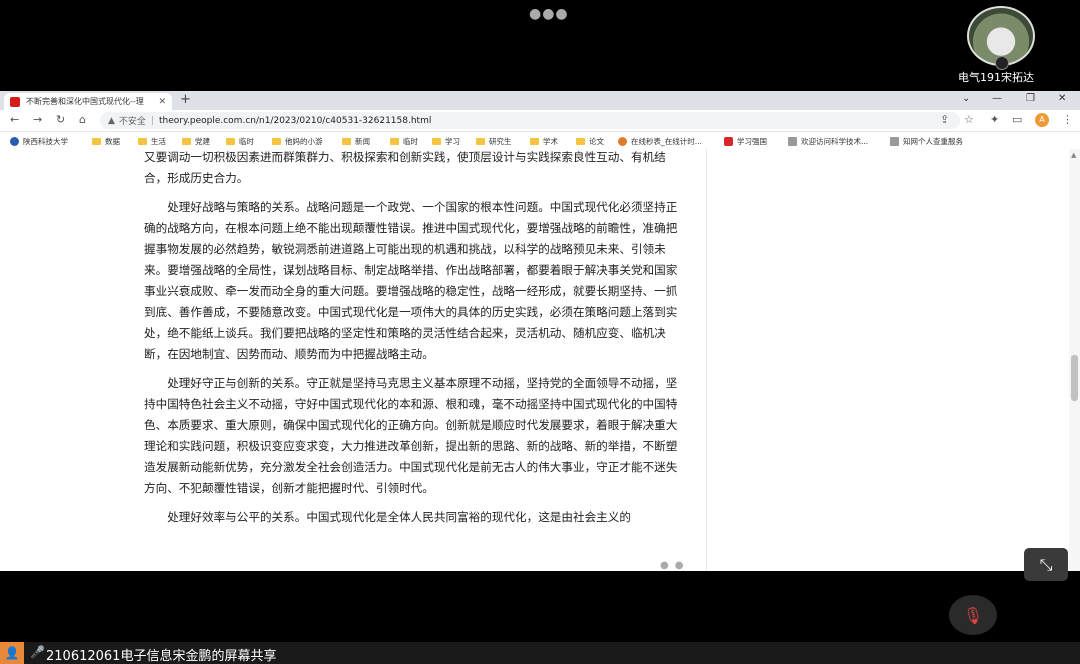 Image resolution: width=1080 pixels, height=664 pixels. I want to click on bookmark-label: 学习, so click(452, 141).